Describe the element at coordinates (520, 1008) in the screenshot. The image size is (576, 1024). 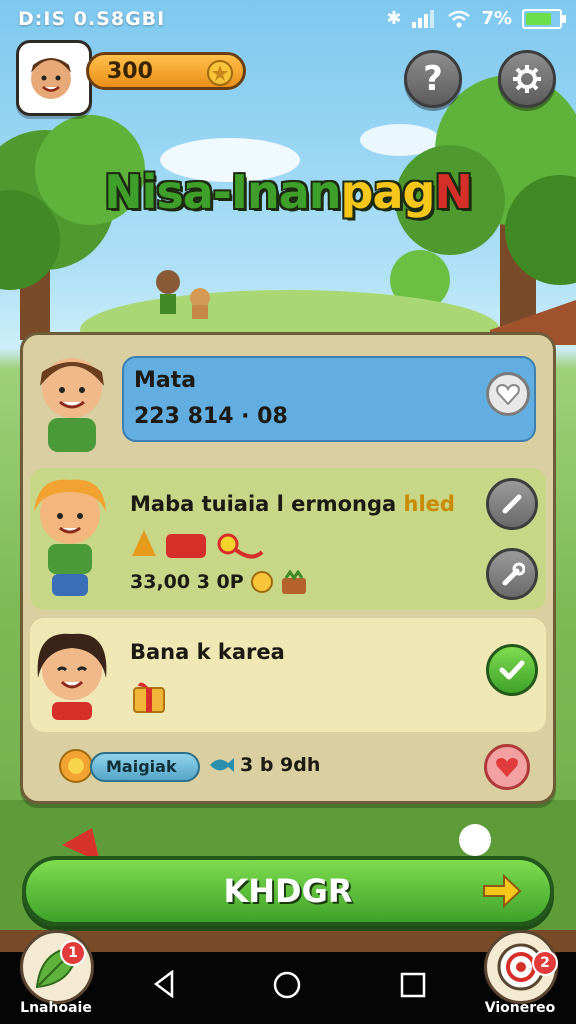
I see `camera-label: Vionereo` at that location.